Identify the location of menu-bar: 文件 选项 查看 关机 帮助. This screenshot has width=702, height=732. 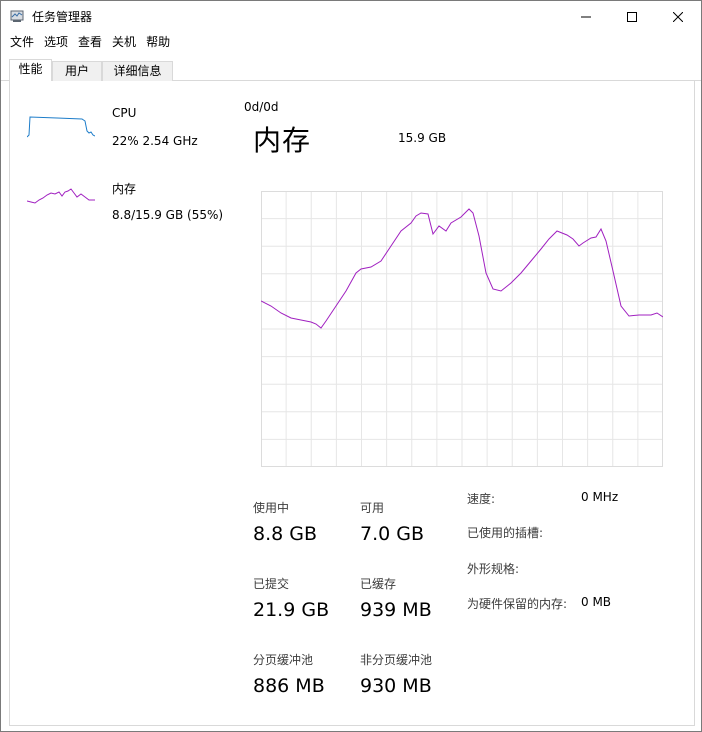
(351, 42).